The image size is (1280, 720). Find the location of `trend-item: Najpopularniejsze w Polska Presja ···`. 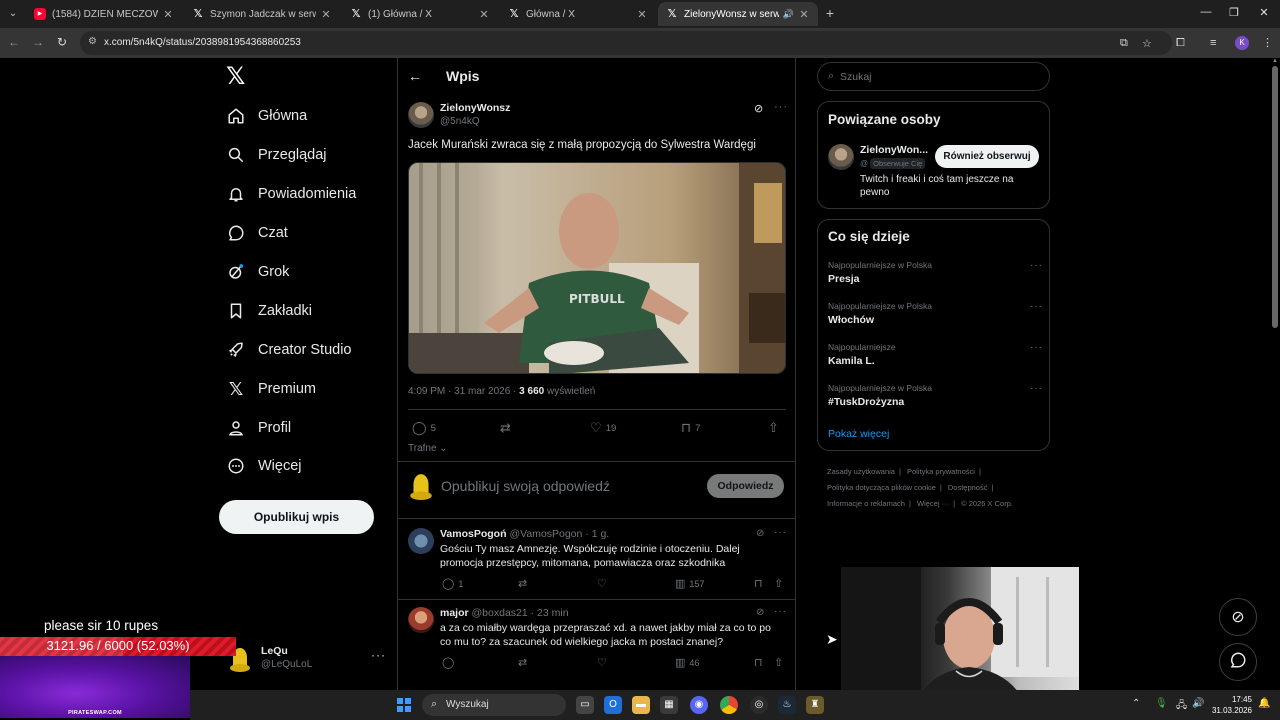

trend-item: Najpopularniejsze w Polska Presja ··· is located at coordinates (935, 272).